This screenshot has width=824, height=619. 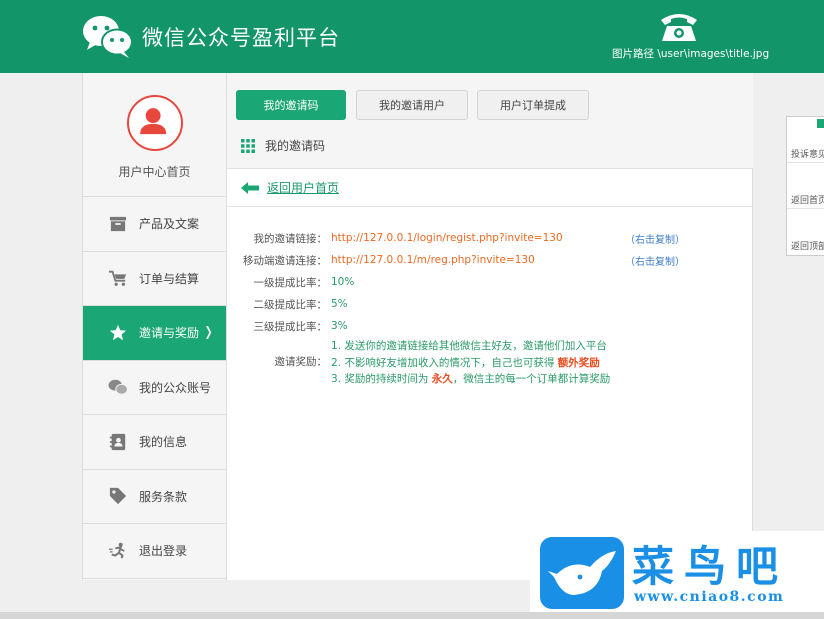 What do you see at coordinates (655, 262) in the screenshot?
I see `copy-hint-mobile: （右击复制）` at bounding box center [655, 262].